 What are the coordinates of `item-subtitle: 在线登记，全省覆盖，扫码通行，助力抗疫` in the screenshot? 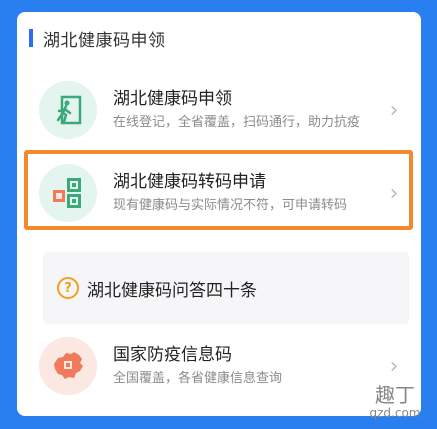 It's located at (237, 122).